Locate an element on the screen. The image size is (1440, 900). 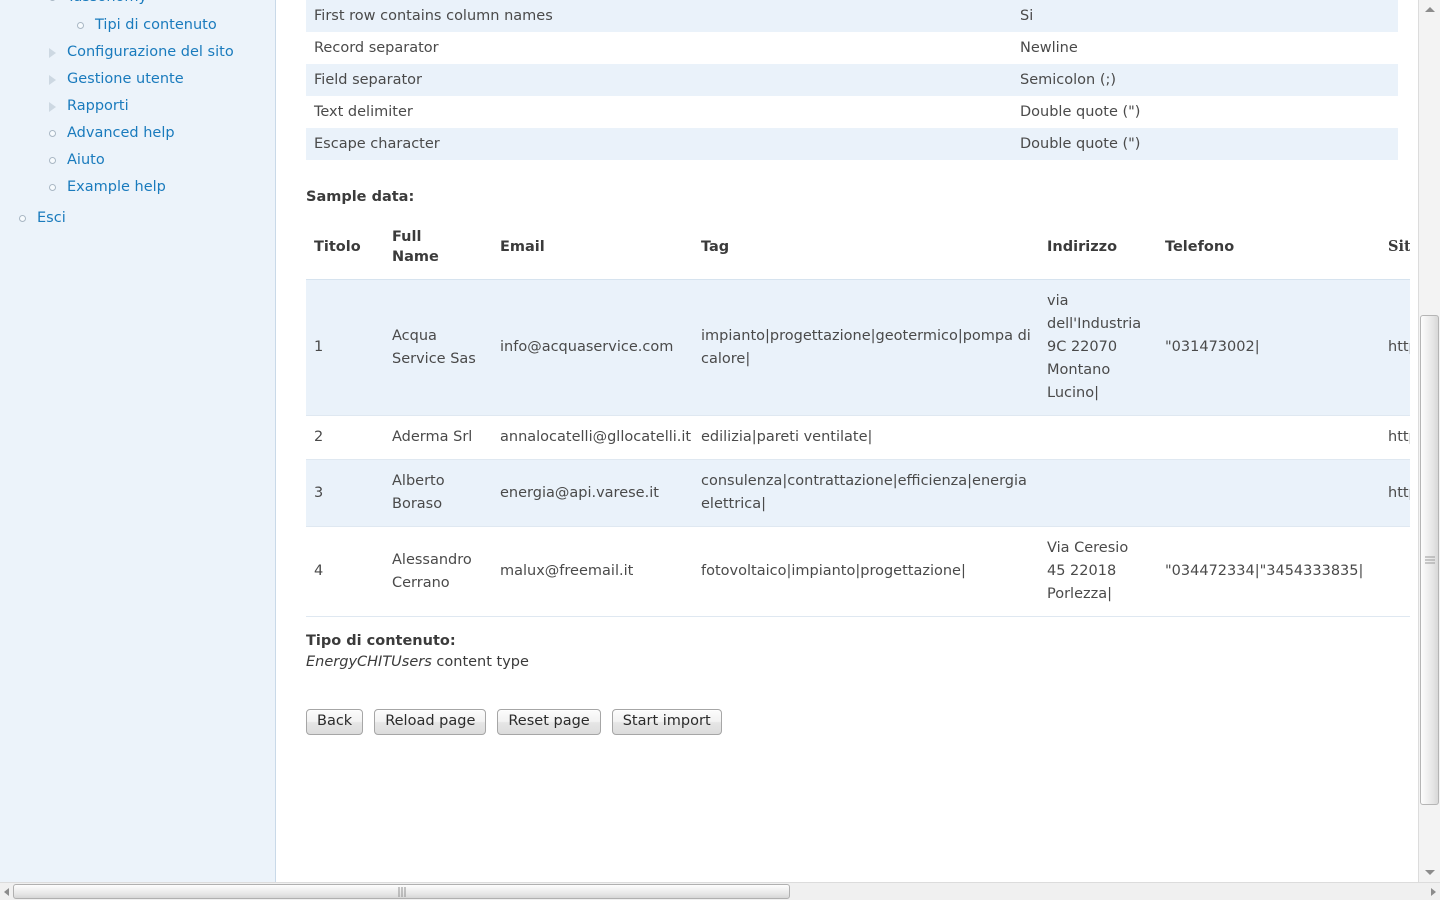
sidebar-item-label: Configurazione del sito is located at coordinates (150, 52).